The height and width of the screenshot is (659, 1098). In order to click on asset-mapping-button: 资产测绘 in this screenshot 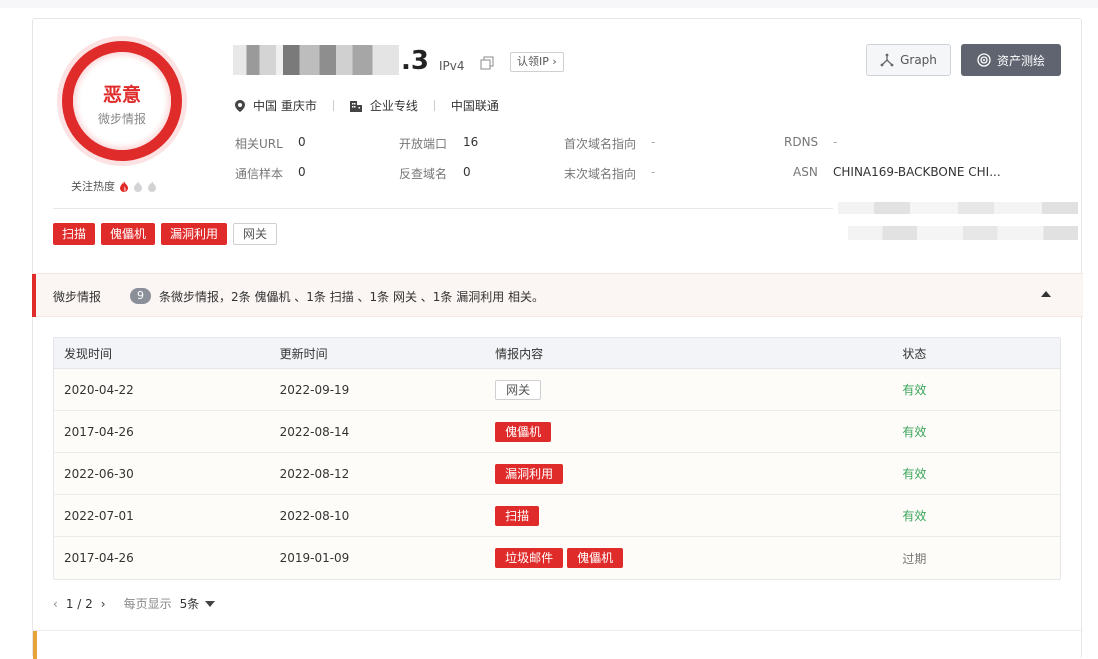, I will do `click(1011, 60)`.